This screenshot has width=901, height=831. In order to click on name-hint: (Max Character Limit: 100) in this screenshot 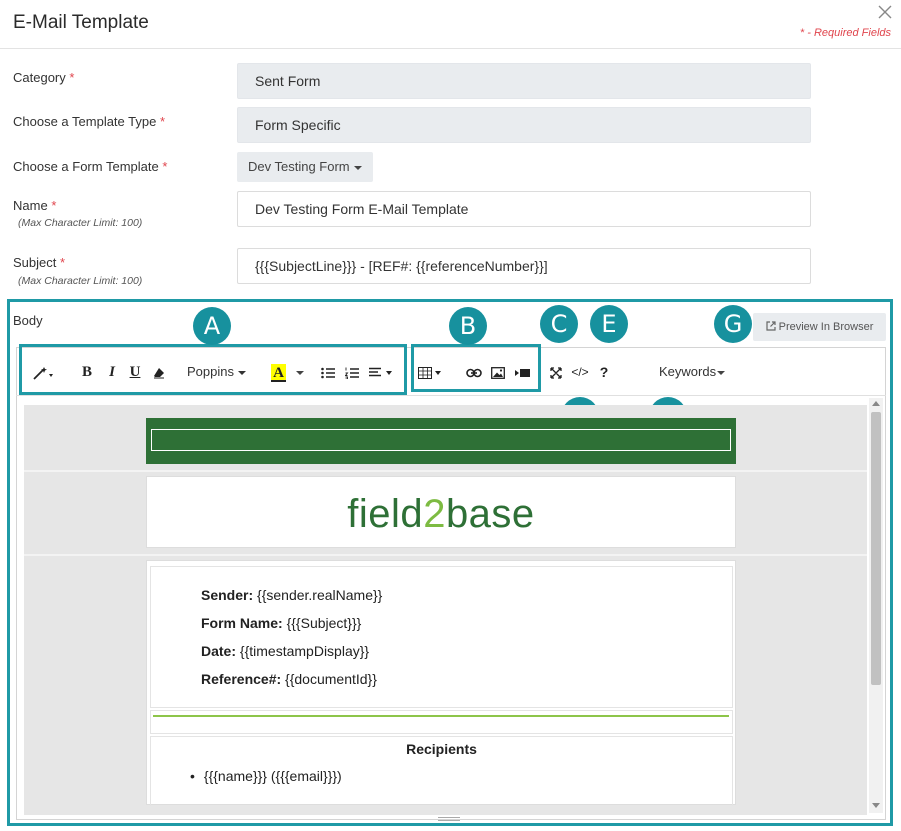, I will do `click(80, 223)`.